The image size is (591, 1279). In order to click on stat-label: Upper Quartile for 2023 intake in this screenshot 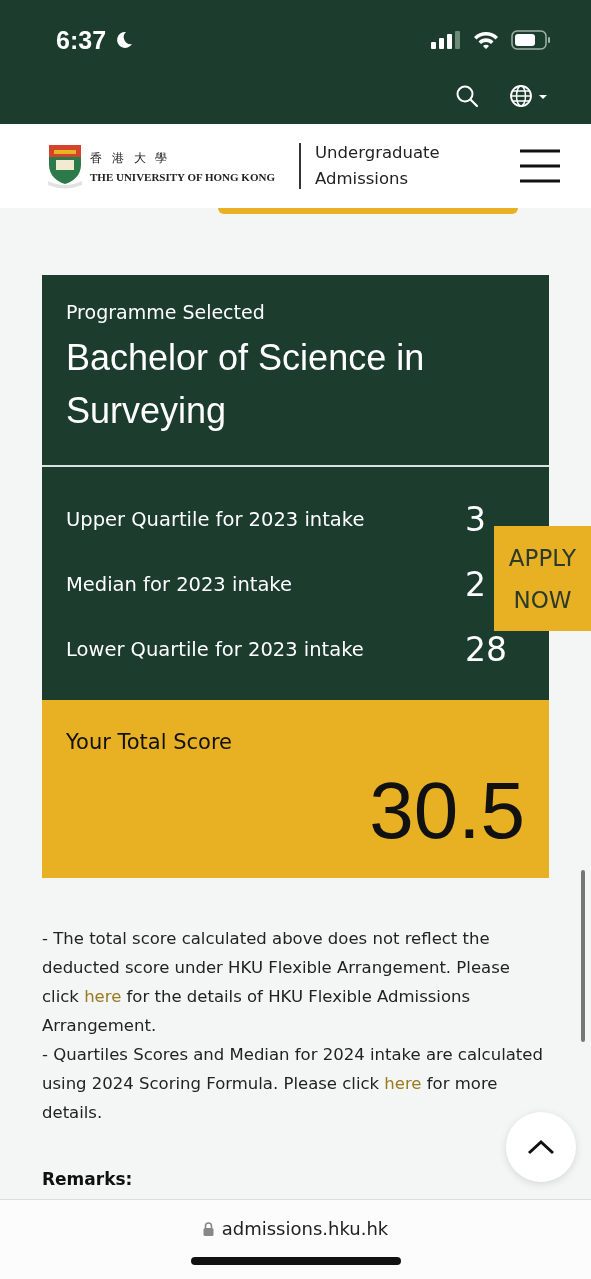, I will do `click(215, 519)`.